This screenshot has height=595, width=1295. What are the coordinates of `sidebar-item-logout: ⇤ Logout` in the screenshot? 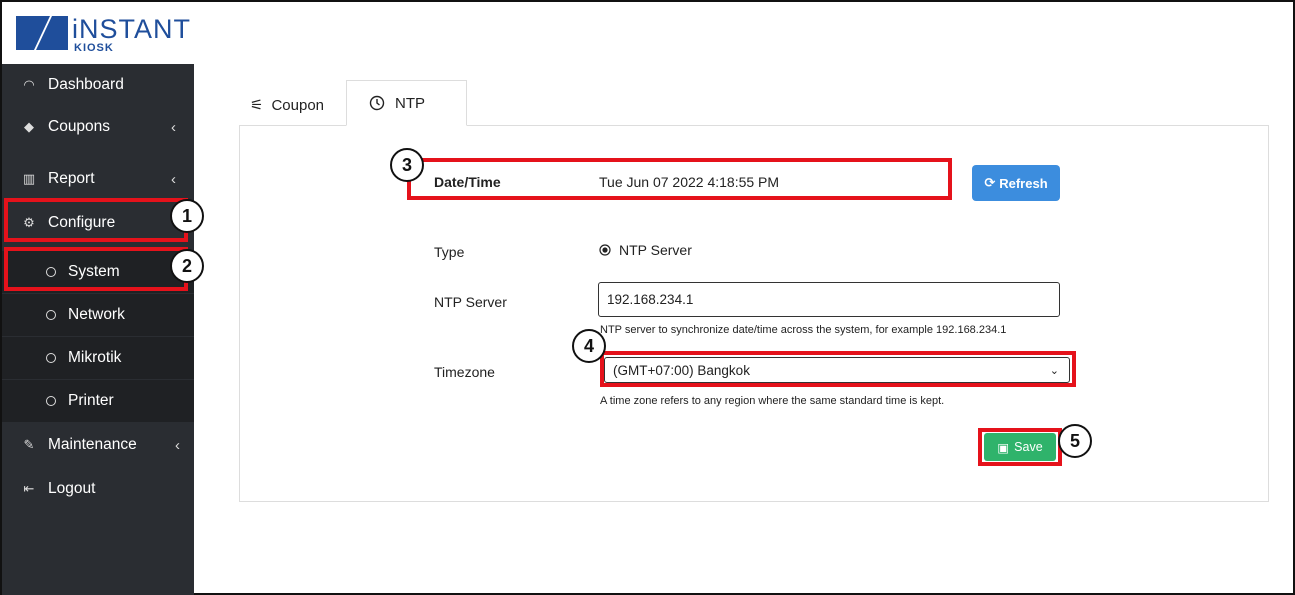 It's located at (98, 489).